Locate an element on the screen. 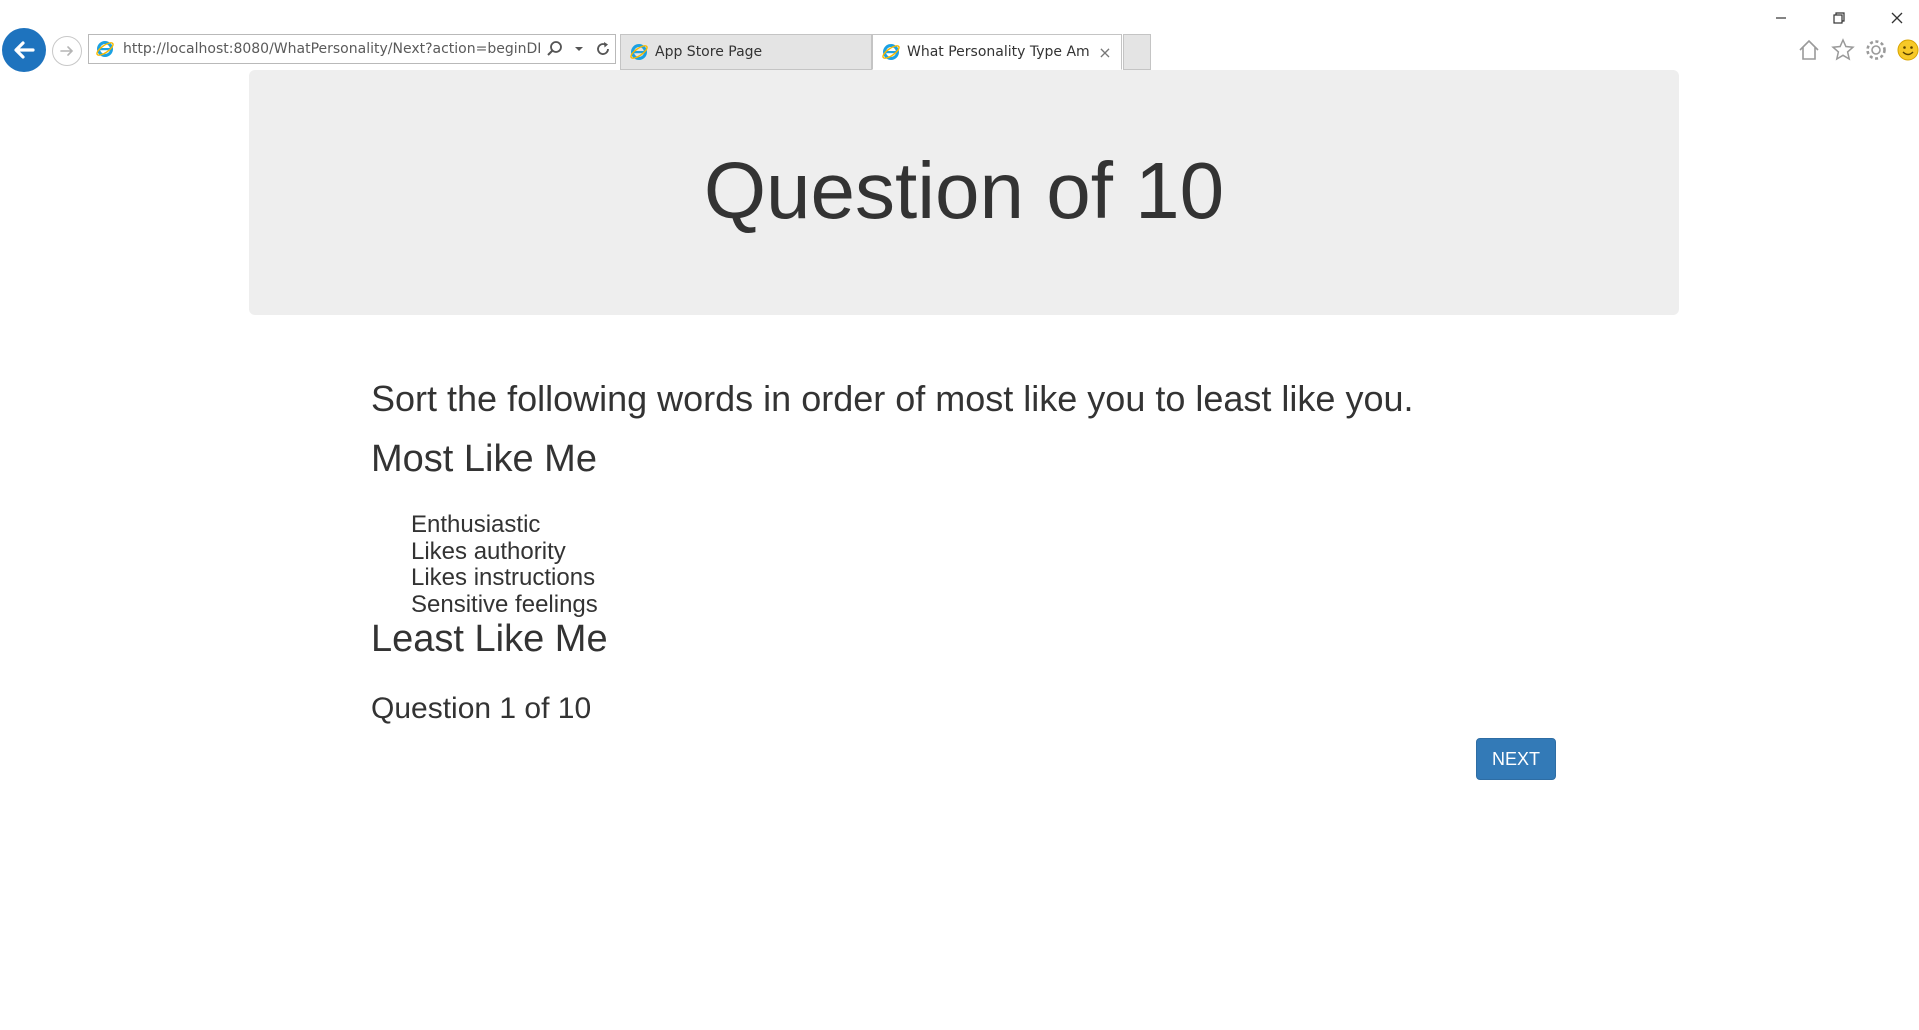 Image resolution: width=1919 pixels, height=1030 pixels. page-title: Question of 10 is located at coordinates (964, 190).